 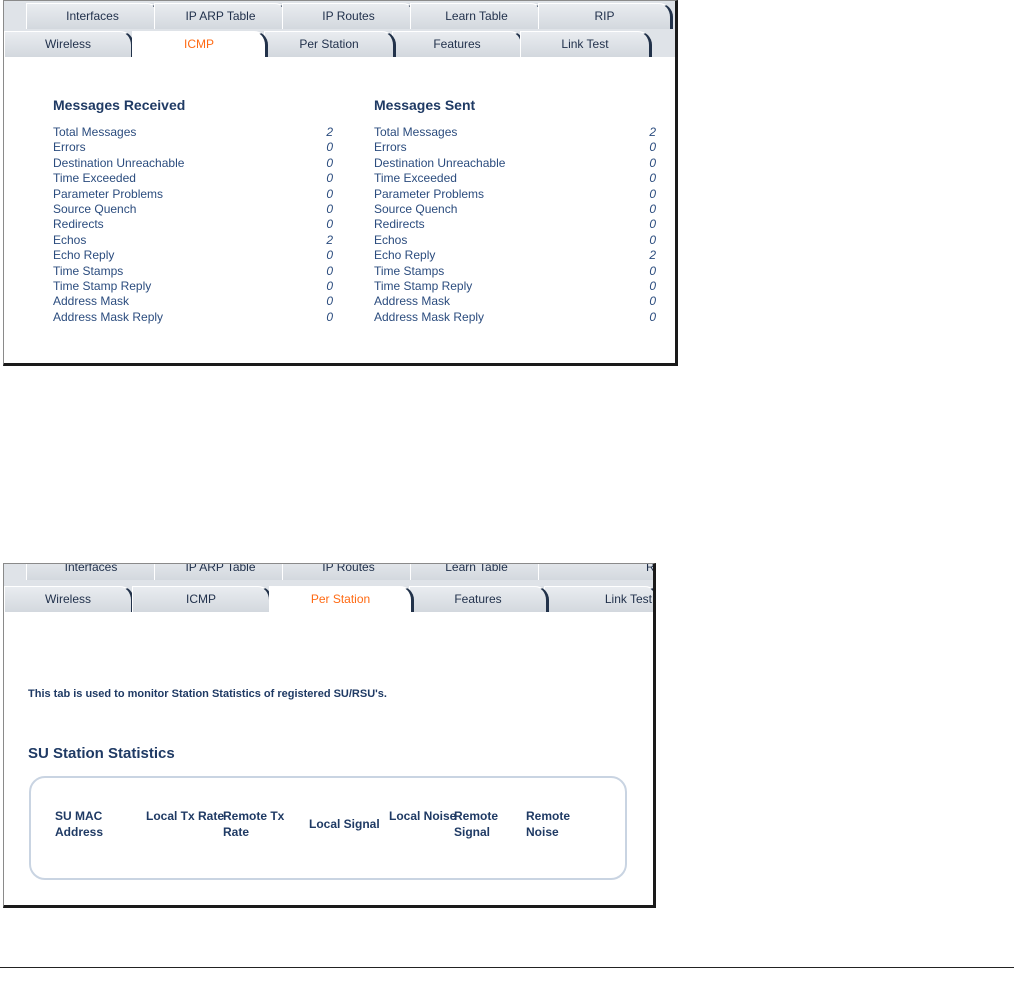 I want to click on column-header-su-mac-address: SU MAC Address, so click(x=79, y=824).